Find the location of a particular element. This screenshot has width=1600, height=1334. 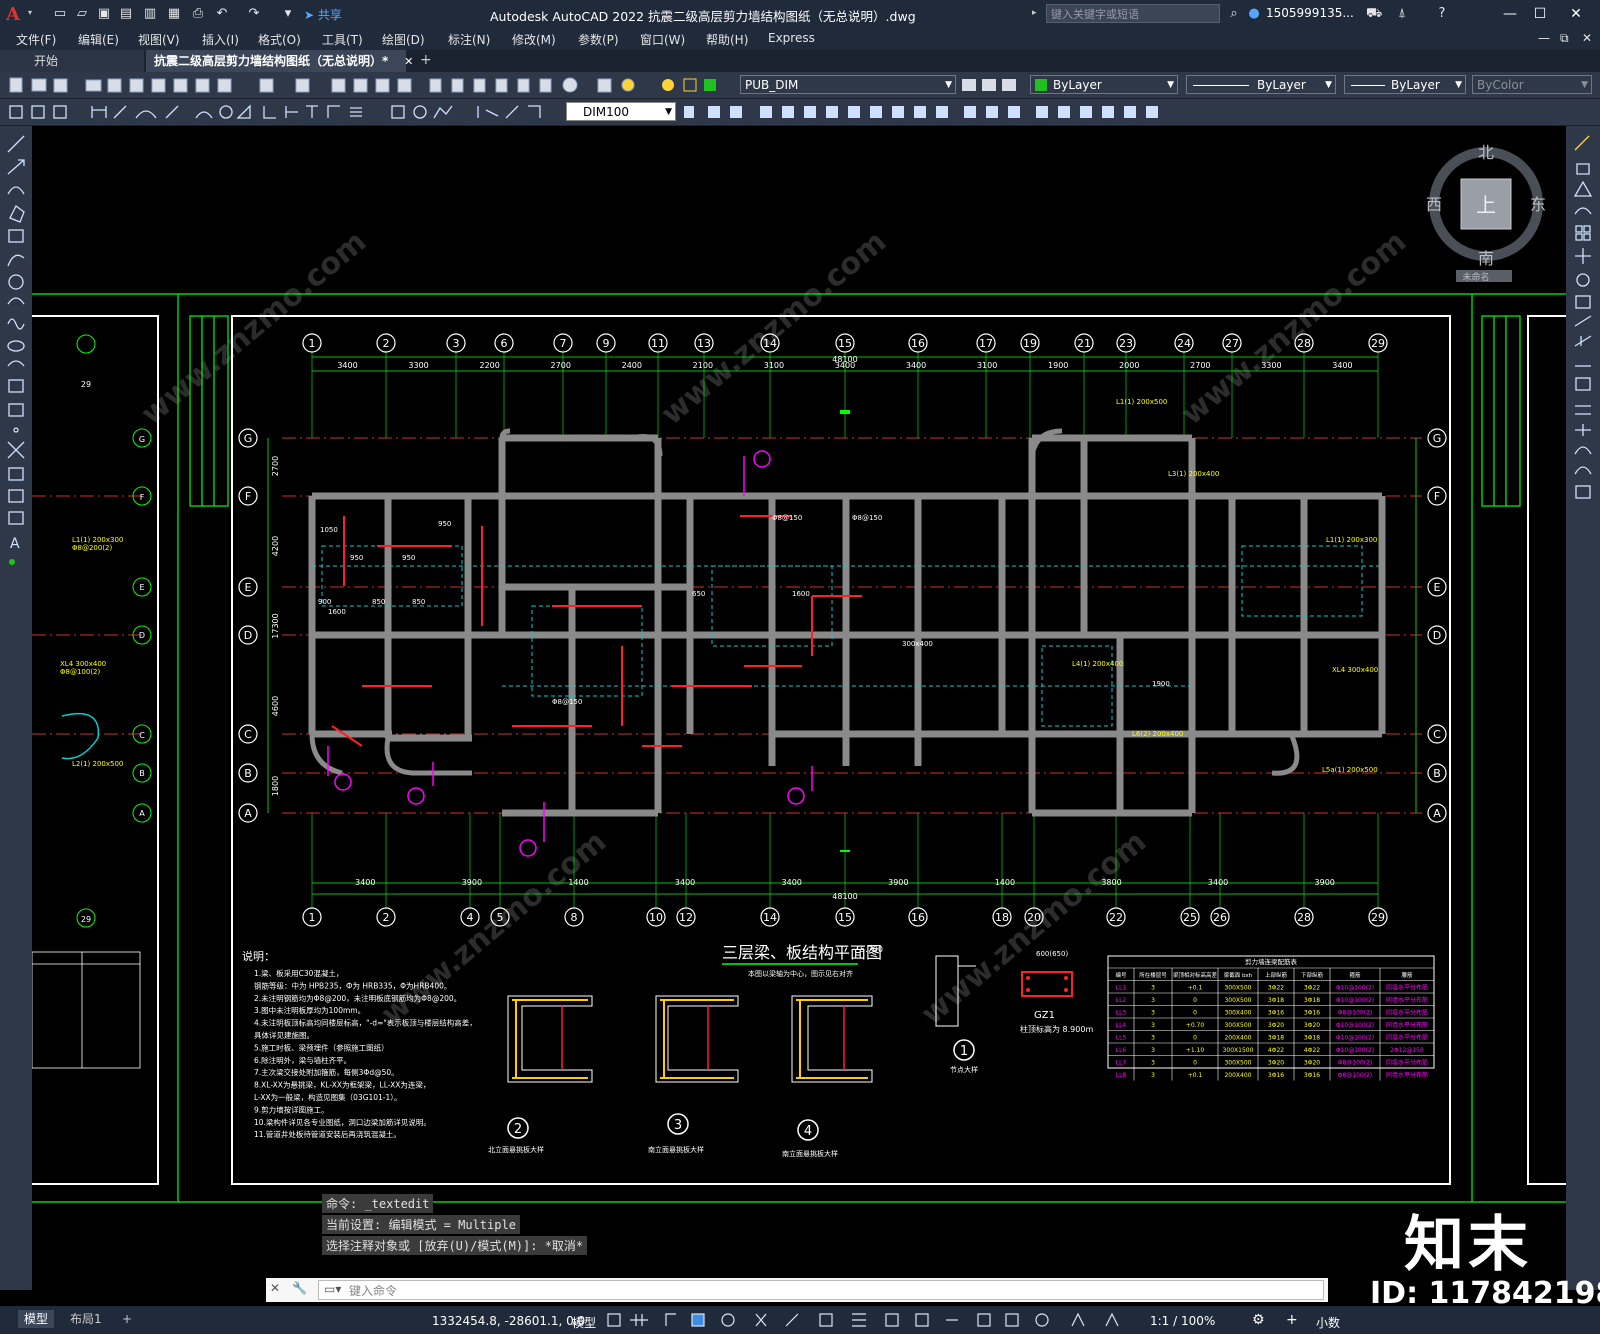

standard-toolbar-icons is located at coordinates (326, 85).